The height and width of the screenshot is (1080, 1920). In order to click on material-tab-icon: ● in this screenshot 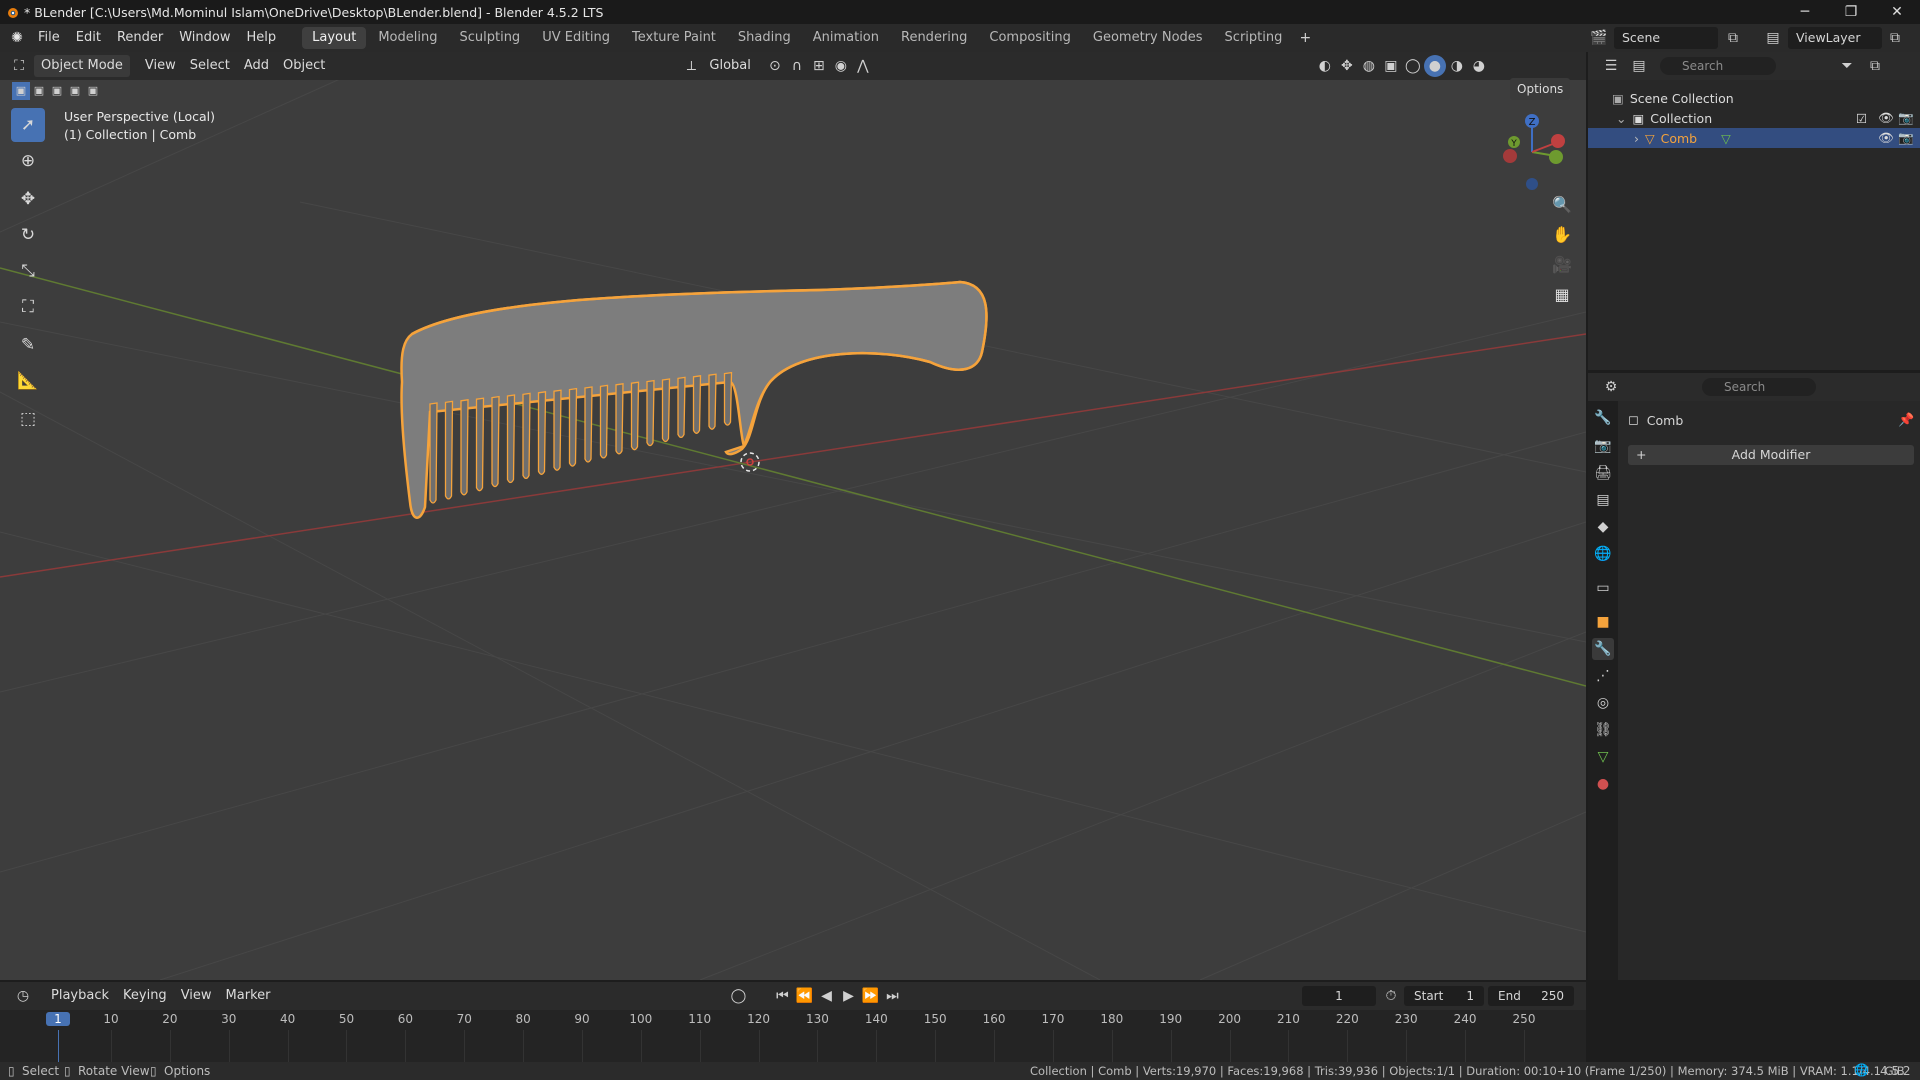, I will do `click(1603, 784)`.